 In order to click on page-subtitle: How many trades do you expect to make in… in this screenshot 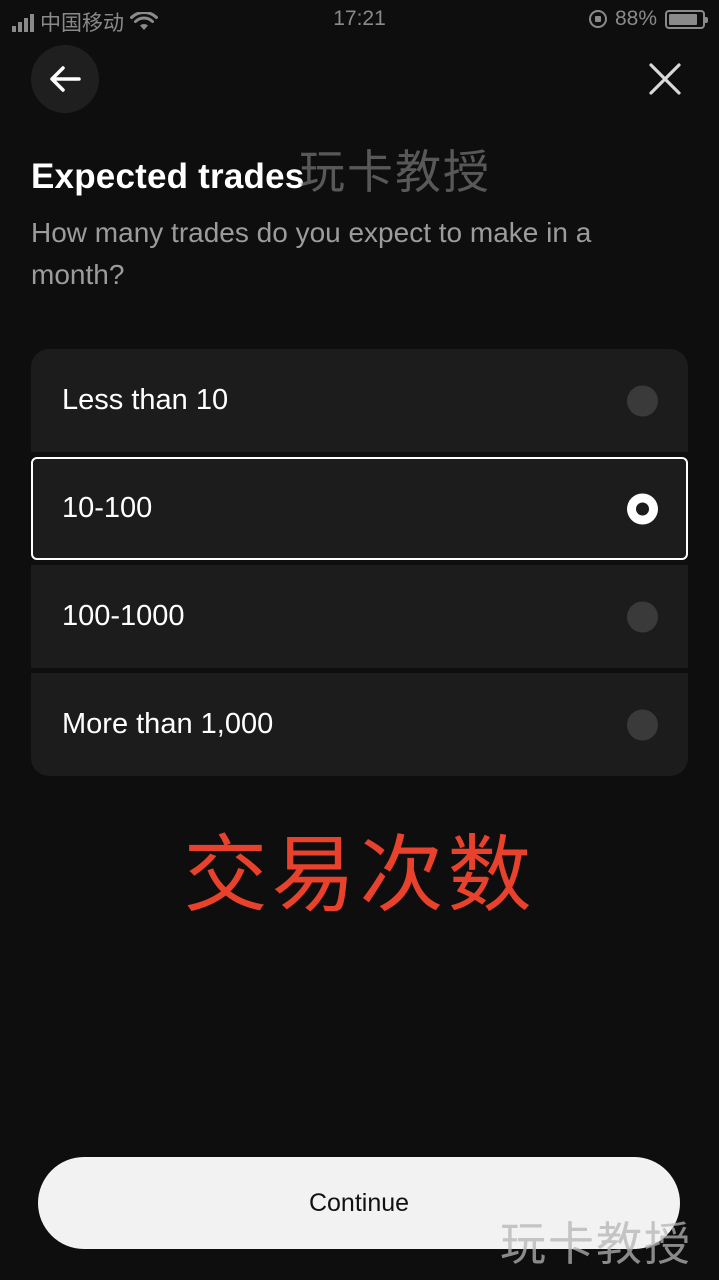, I will do `click(311, 253)`.